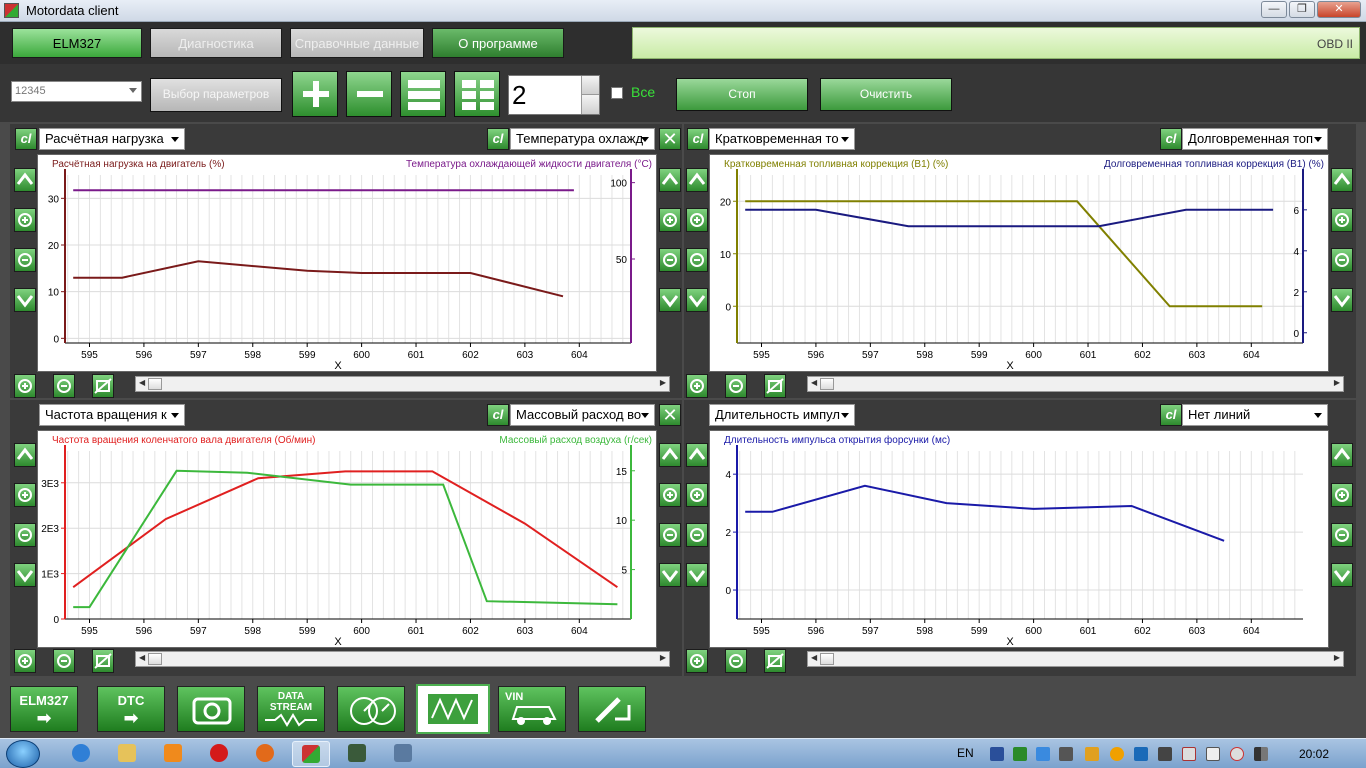  What do you see at coordinates (670, 495) in the screenshot?
I see `panel3-right-zoom-in-button` at bounding box center [670, 495].